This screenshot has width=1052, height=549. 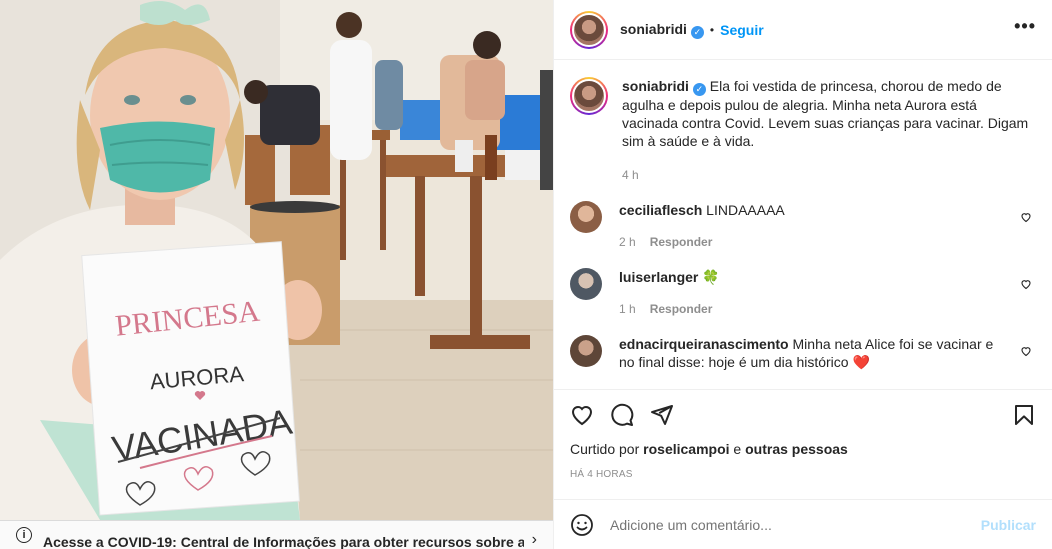 I want to click on likes-prefix: Curtido por, so click(x=605, y=449).